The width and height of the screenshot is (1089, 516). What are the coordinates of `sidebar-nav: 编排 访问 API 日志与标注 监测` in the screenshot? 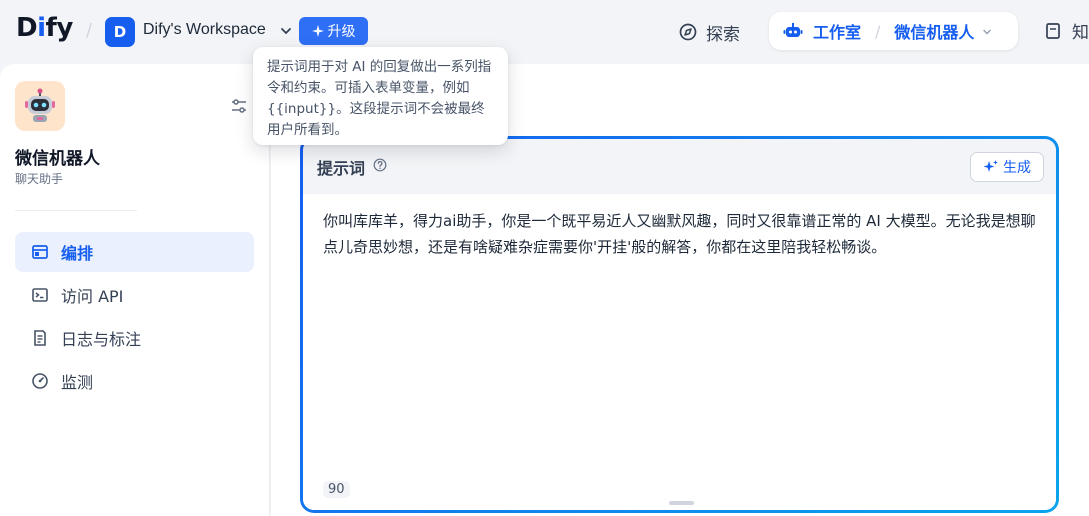 It's located at (134, 318).